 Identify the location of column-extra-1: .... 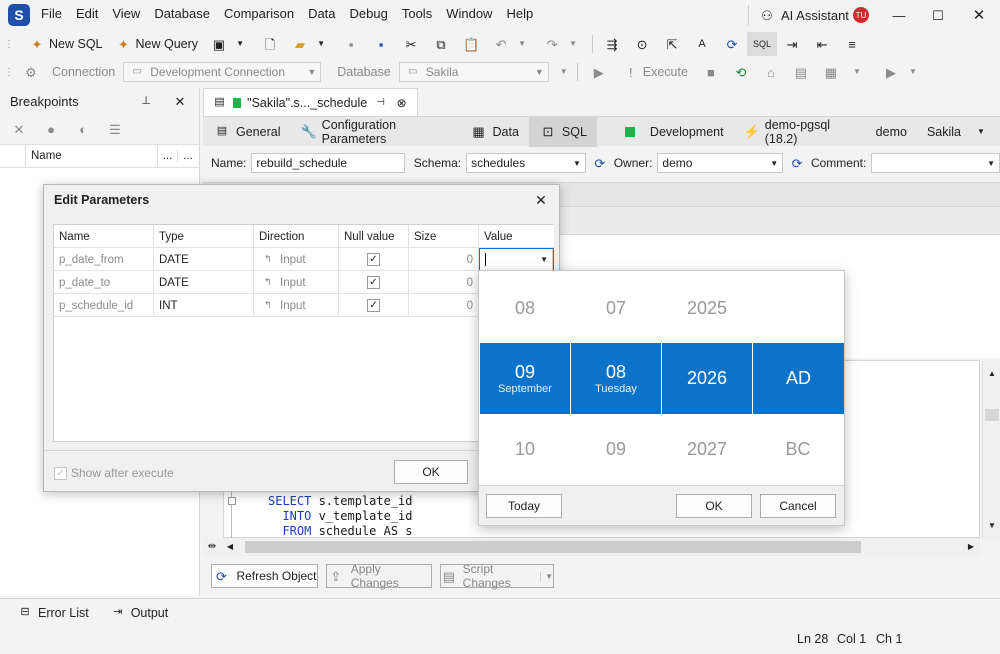
(168, 156).